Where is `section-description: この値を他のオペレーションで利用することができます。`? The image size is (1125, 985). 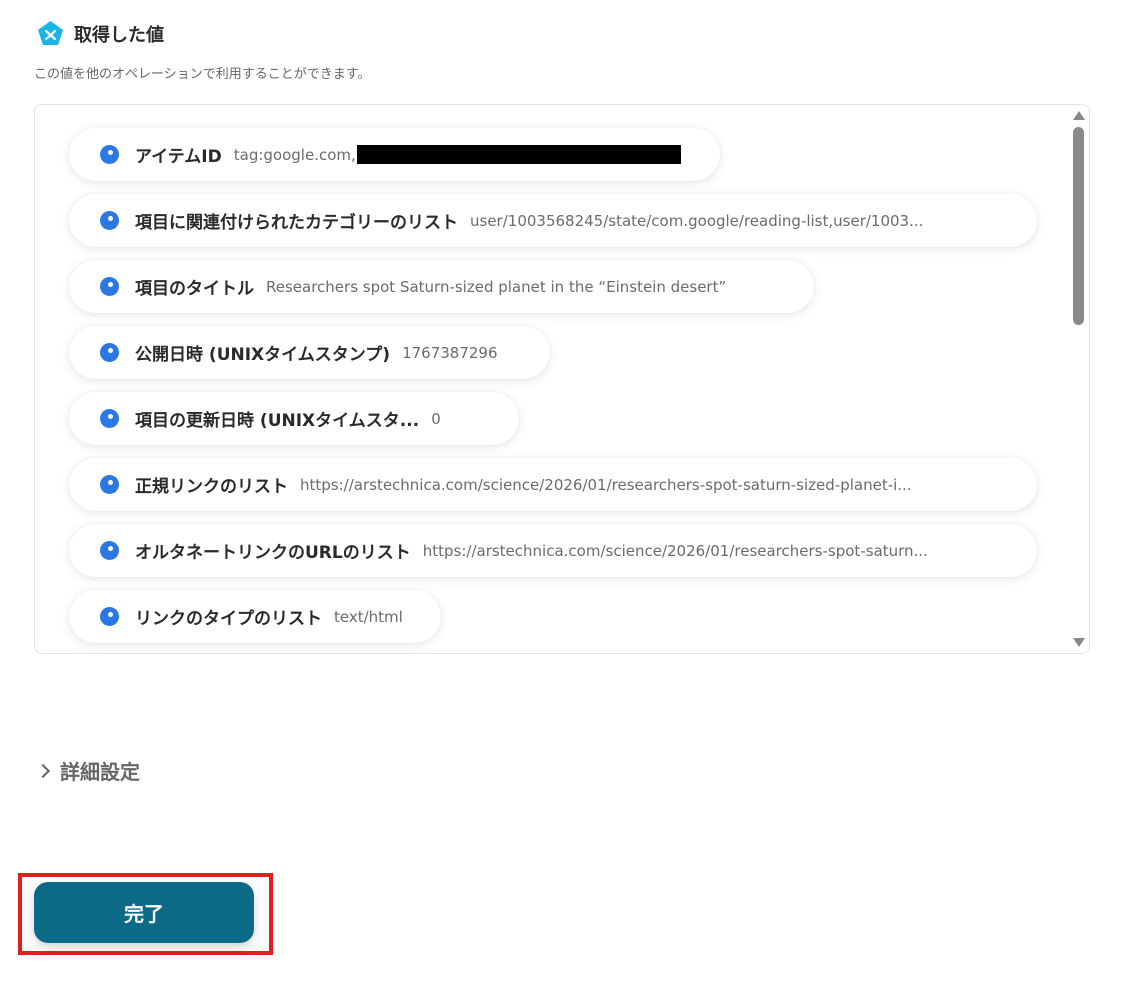 section-description: この値を他のオペレーションで利用することができます。 is located at coordinates (202, 74).